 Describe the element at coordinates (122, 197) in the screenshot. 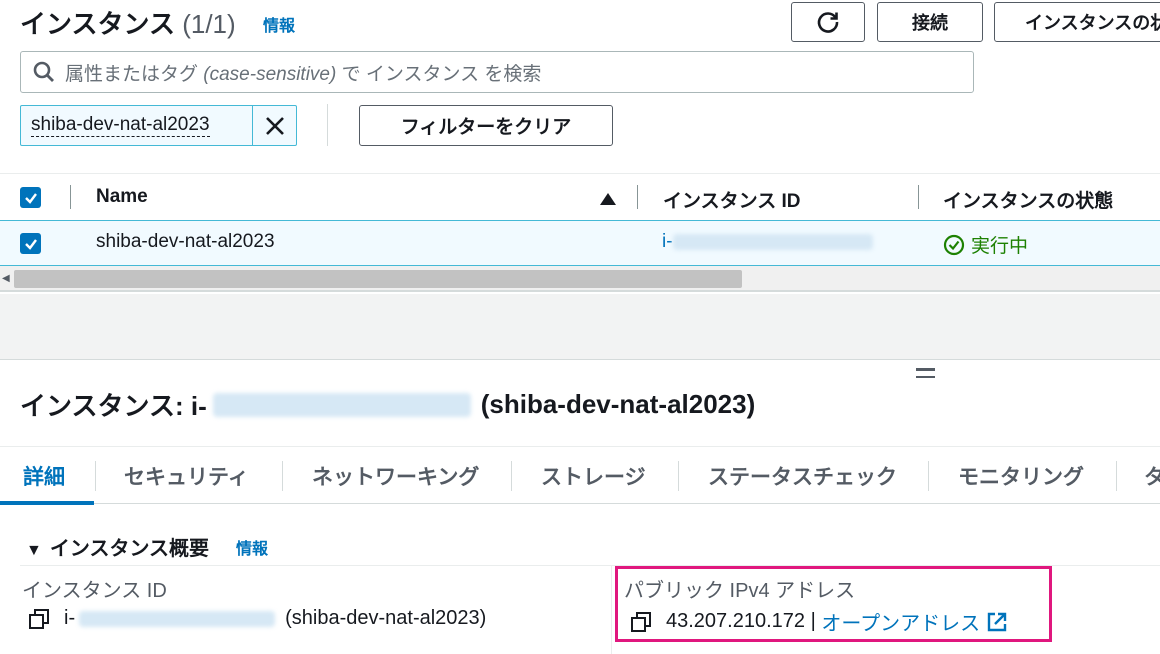

I see `column-header-name: Name` at that location.